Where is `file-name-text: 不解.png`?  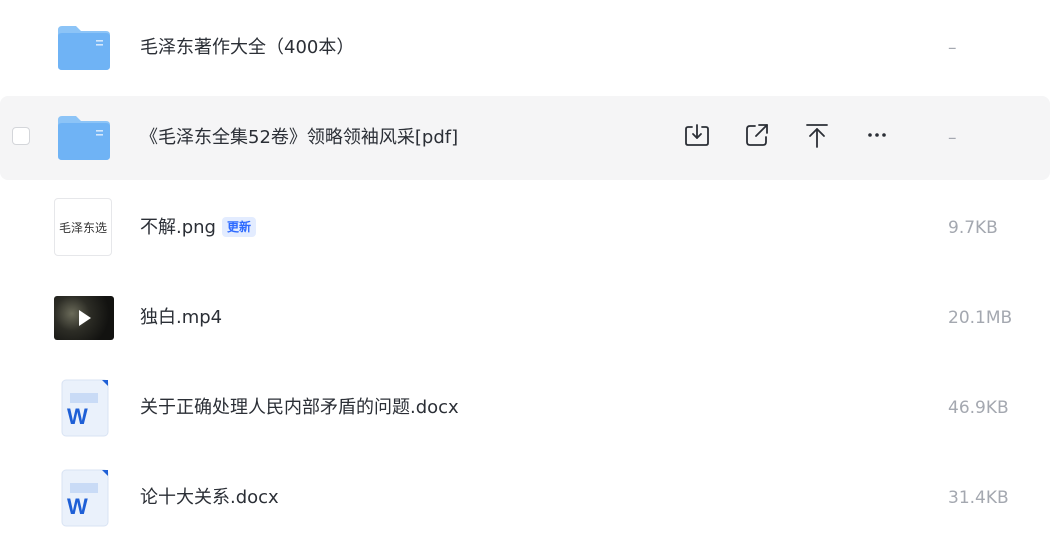
file-name-text: 不解.png is located at coordinates (178, 227).